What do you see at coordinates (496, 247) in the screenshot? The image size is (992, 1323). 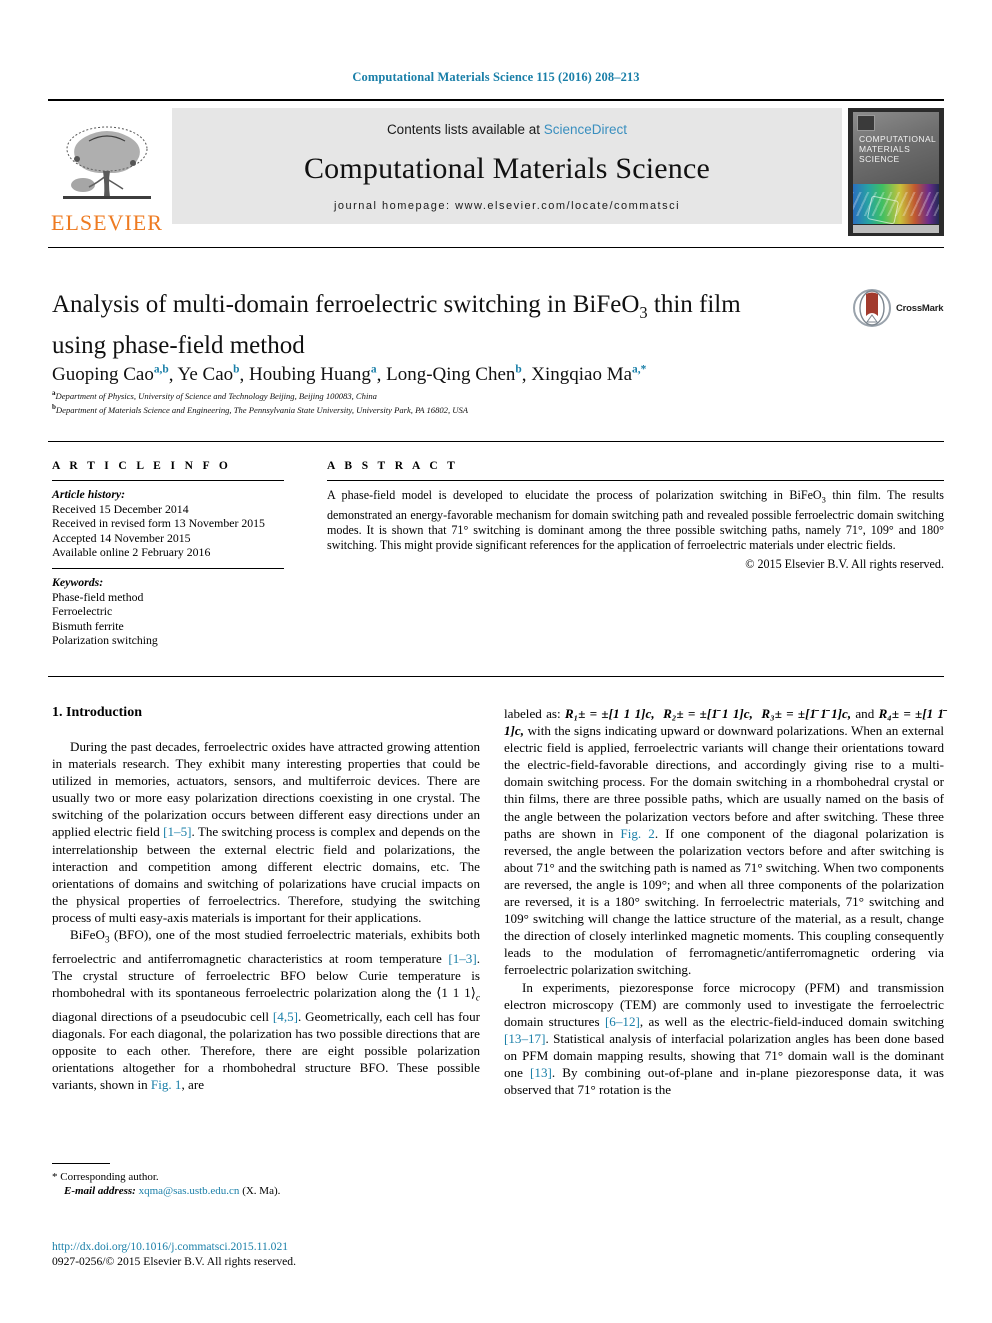 I see `title-divider` at bounding box center [496, 247].